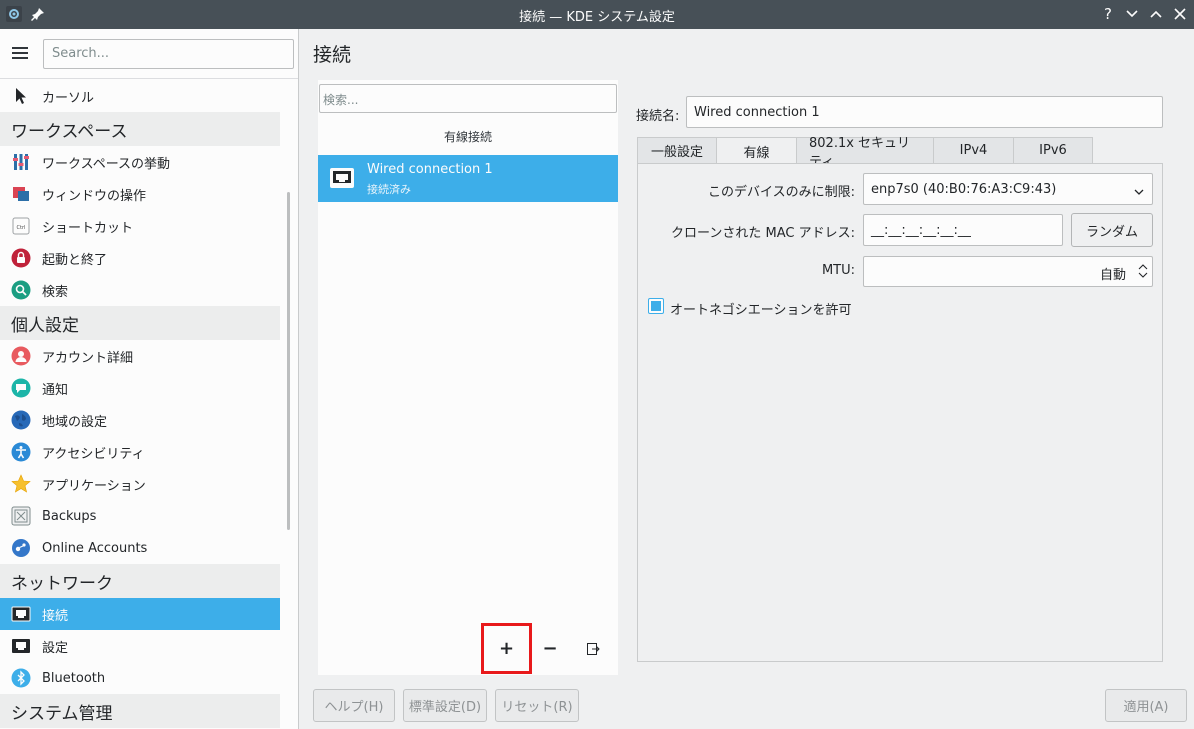 The width and height of the screenshot is (1194, 729). What do you see at coordinates (1053, 150) in the screenshot?
I see `tab-ipv6: IPv6` at bounding box center [1053, 150].